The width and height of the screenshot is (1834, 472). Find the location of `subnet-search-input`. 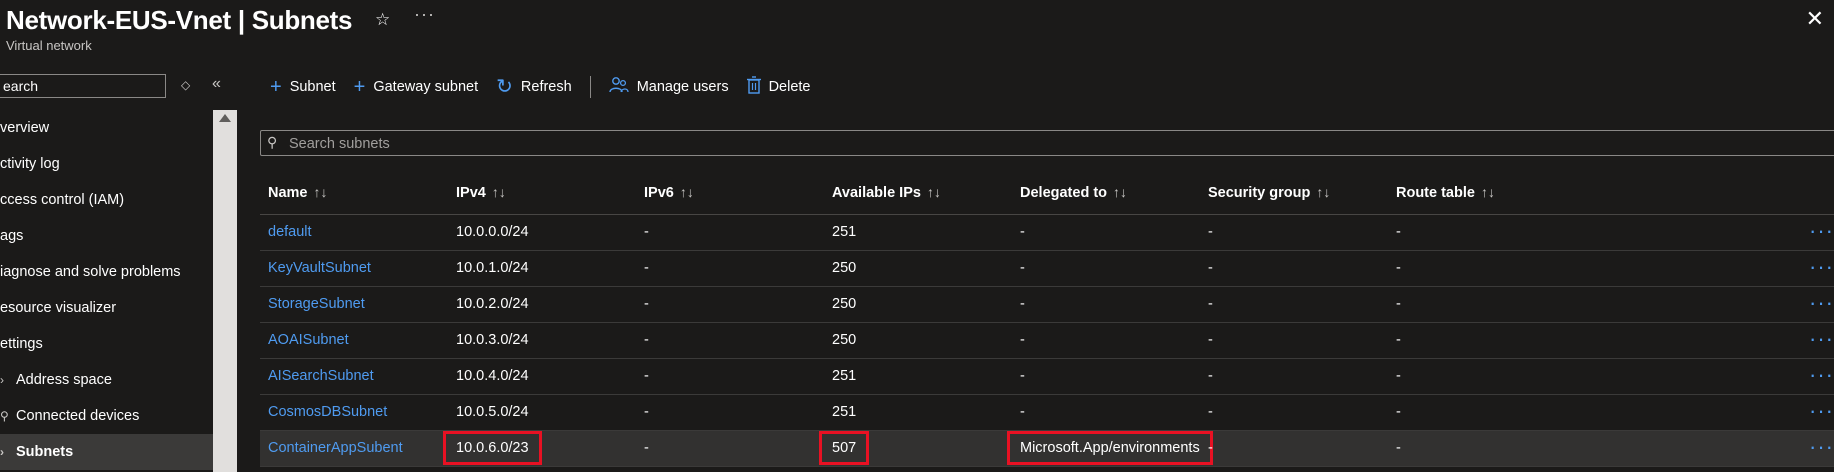

subnet-search-input is located at coordinates (1060, 144).